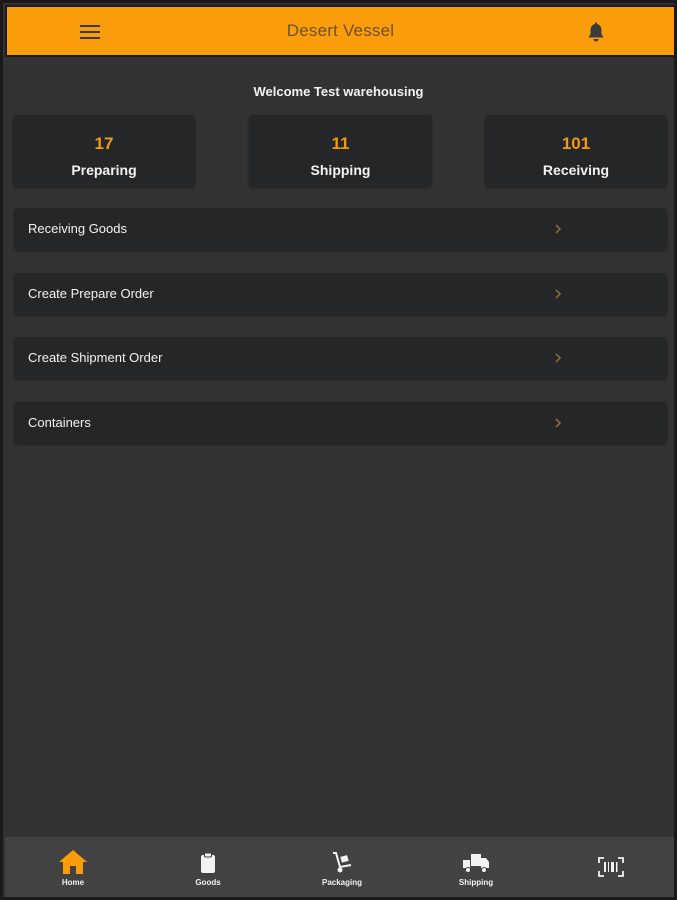 This screenshot has width=677, height=900. What do you see at coordinates (338, 91) in the screenshot?
I see `welcome-text: Welcome Test warehousing` at bounding box center [338, 91].